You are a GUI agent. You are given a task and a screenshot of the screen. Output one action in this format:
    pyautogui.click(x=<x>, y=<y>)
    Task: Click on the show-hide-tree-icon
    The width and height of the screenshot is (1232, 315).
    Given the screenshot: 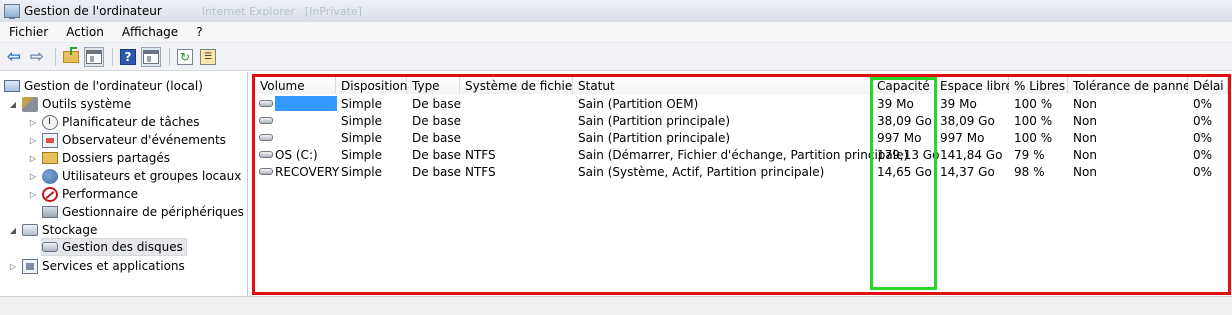 What is the action you would take?
    pyautogui.click(x=94, y=56)
    